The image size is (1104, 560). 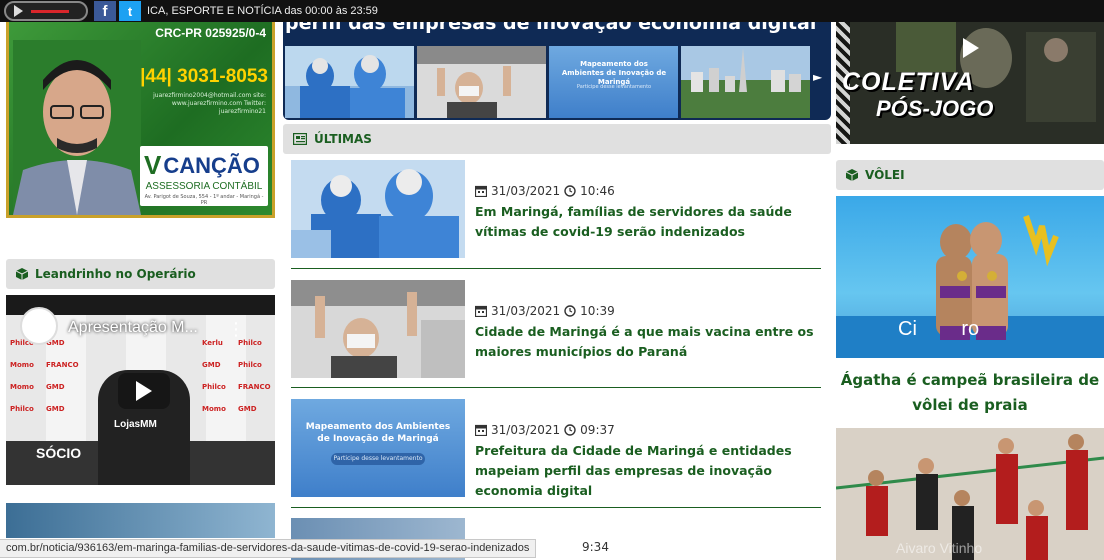 What do you see at coordinates (595, 547) in the screenshot?
I see `news-time-partial: 9:34` at bounding box center [595, 547].